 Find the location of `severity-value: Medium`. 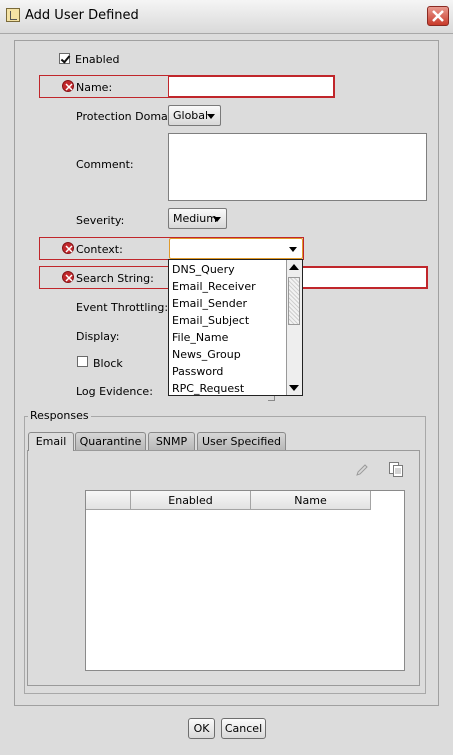

severity-value: Medium is located at coordinates (195, 218).